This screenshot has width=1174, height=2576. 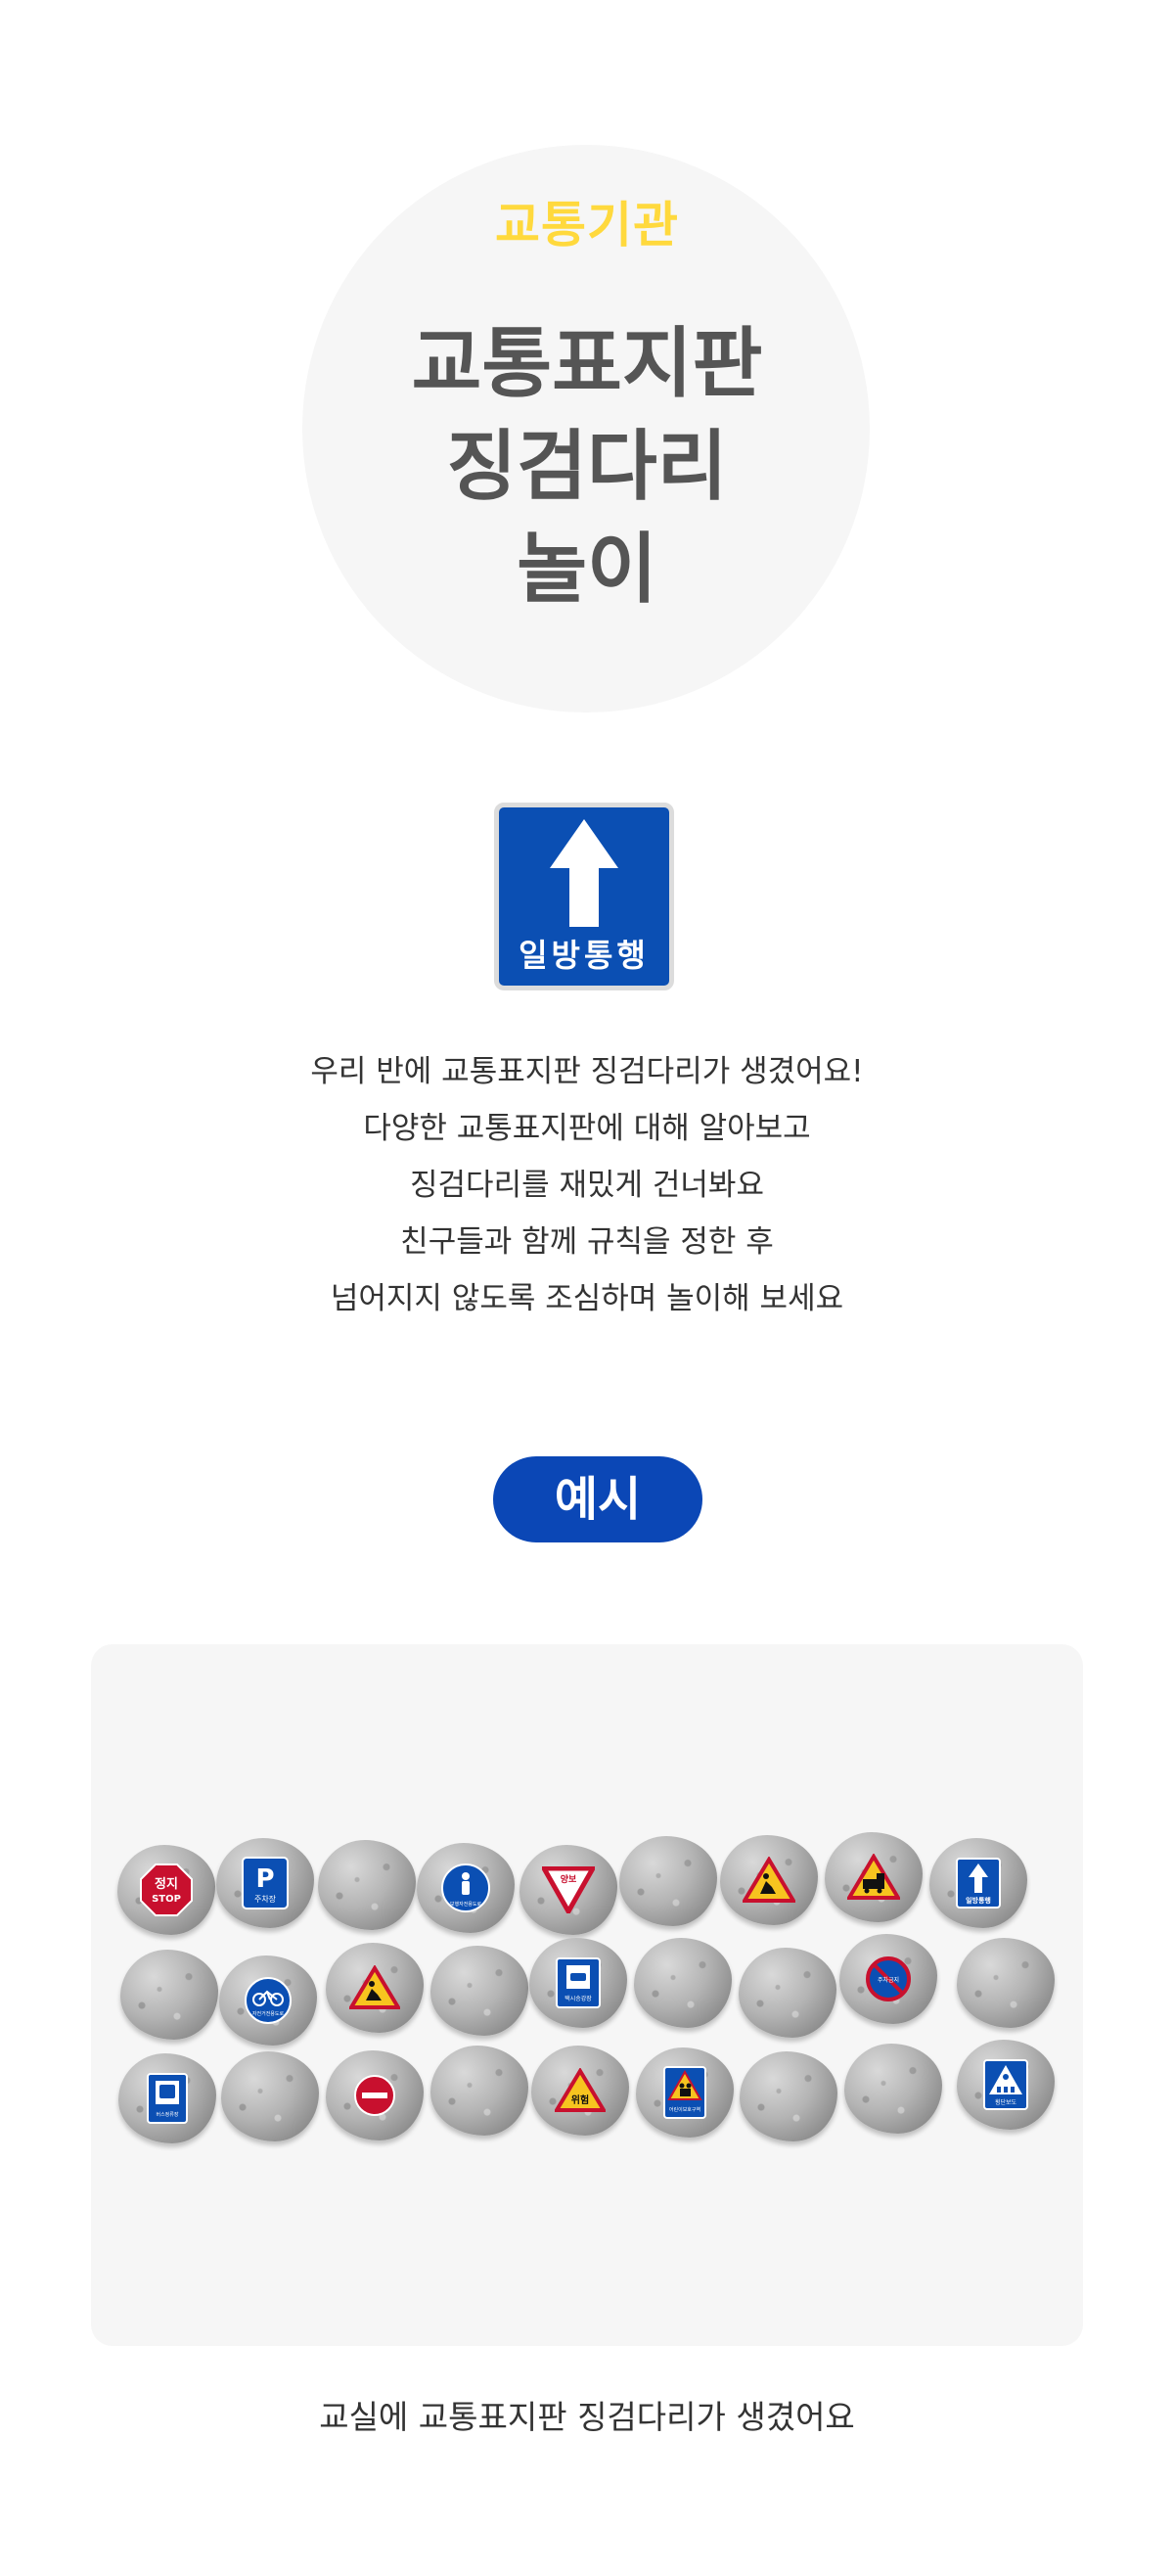 I want to click on pedestrian-only-sign-icon: 보행자전용도로, so click(x=465, y=1887).